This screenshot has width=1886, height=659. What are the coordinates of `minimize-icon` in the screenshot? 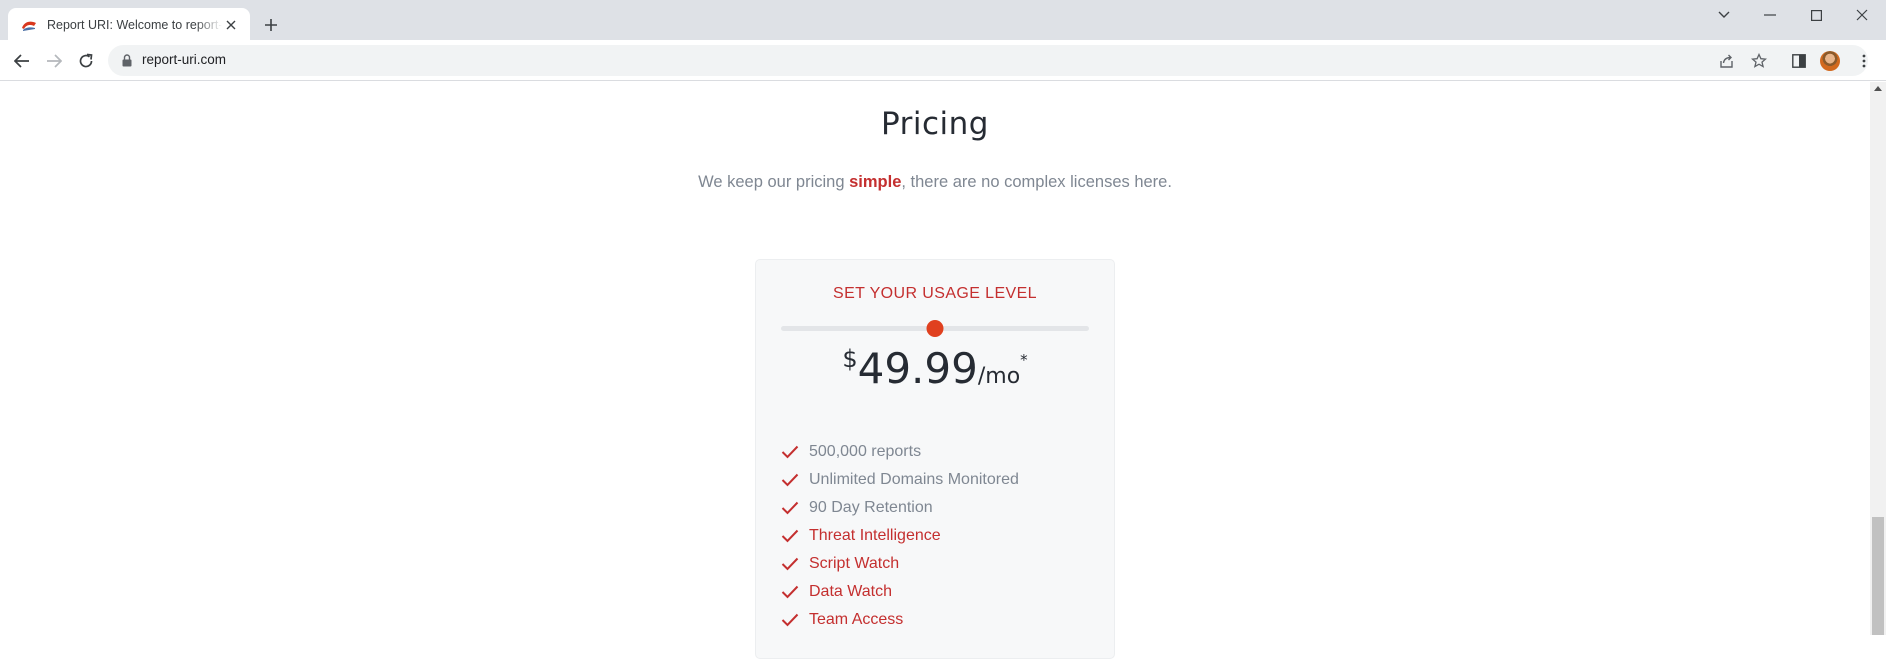 It's located at (1770, 15).